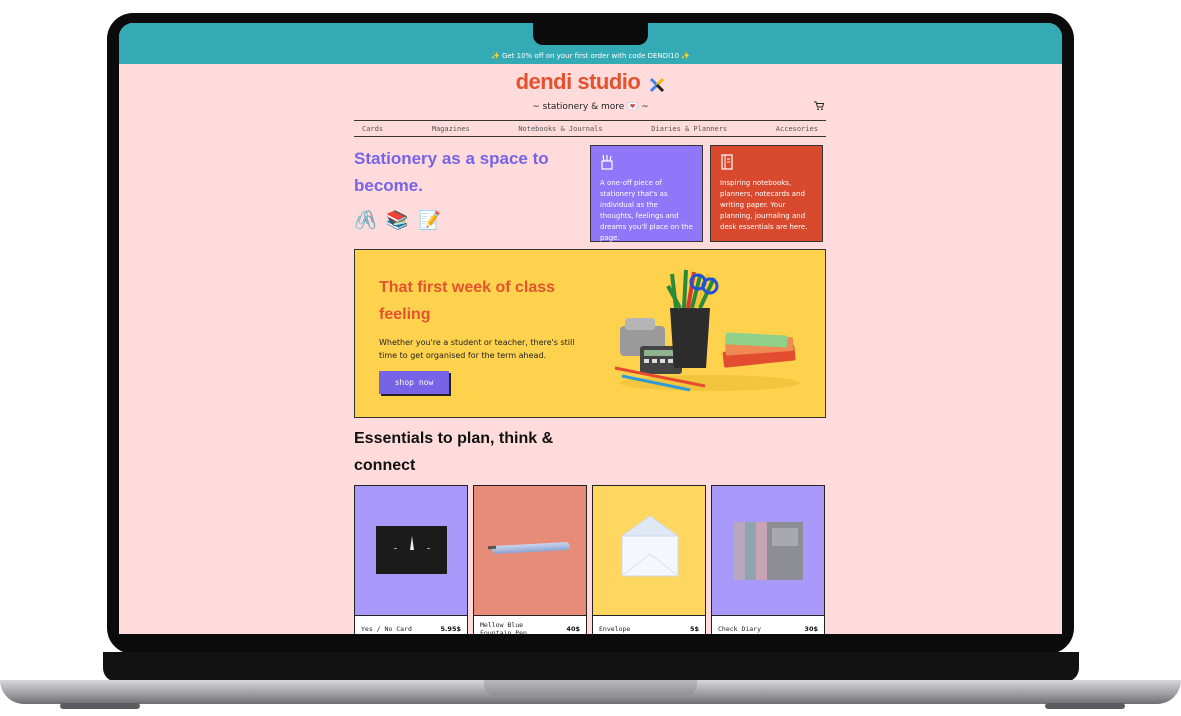  I want to click on books-icon: 📚, so click(397, 220).